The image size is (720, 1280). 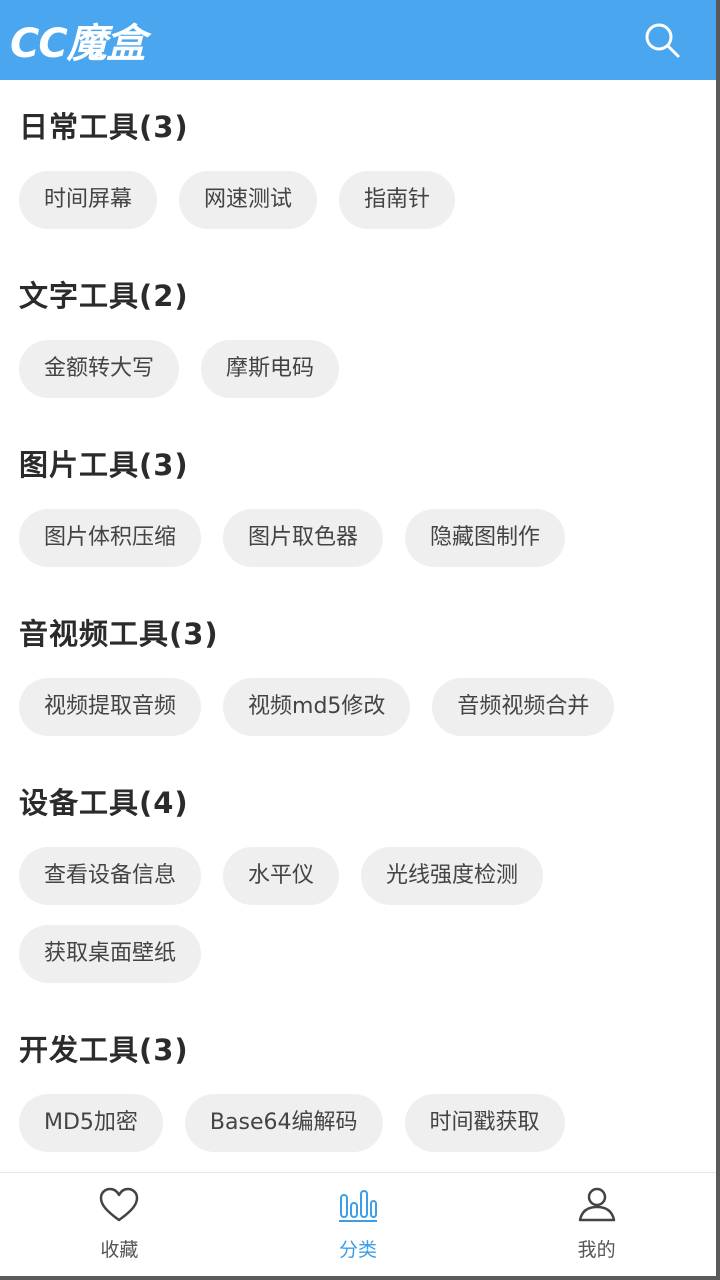 I want to click on tool-chip-get-wallpaper: 获取桌面壁纸, so click(x=110, y=954).